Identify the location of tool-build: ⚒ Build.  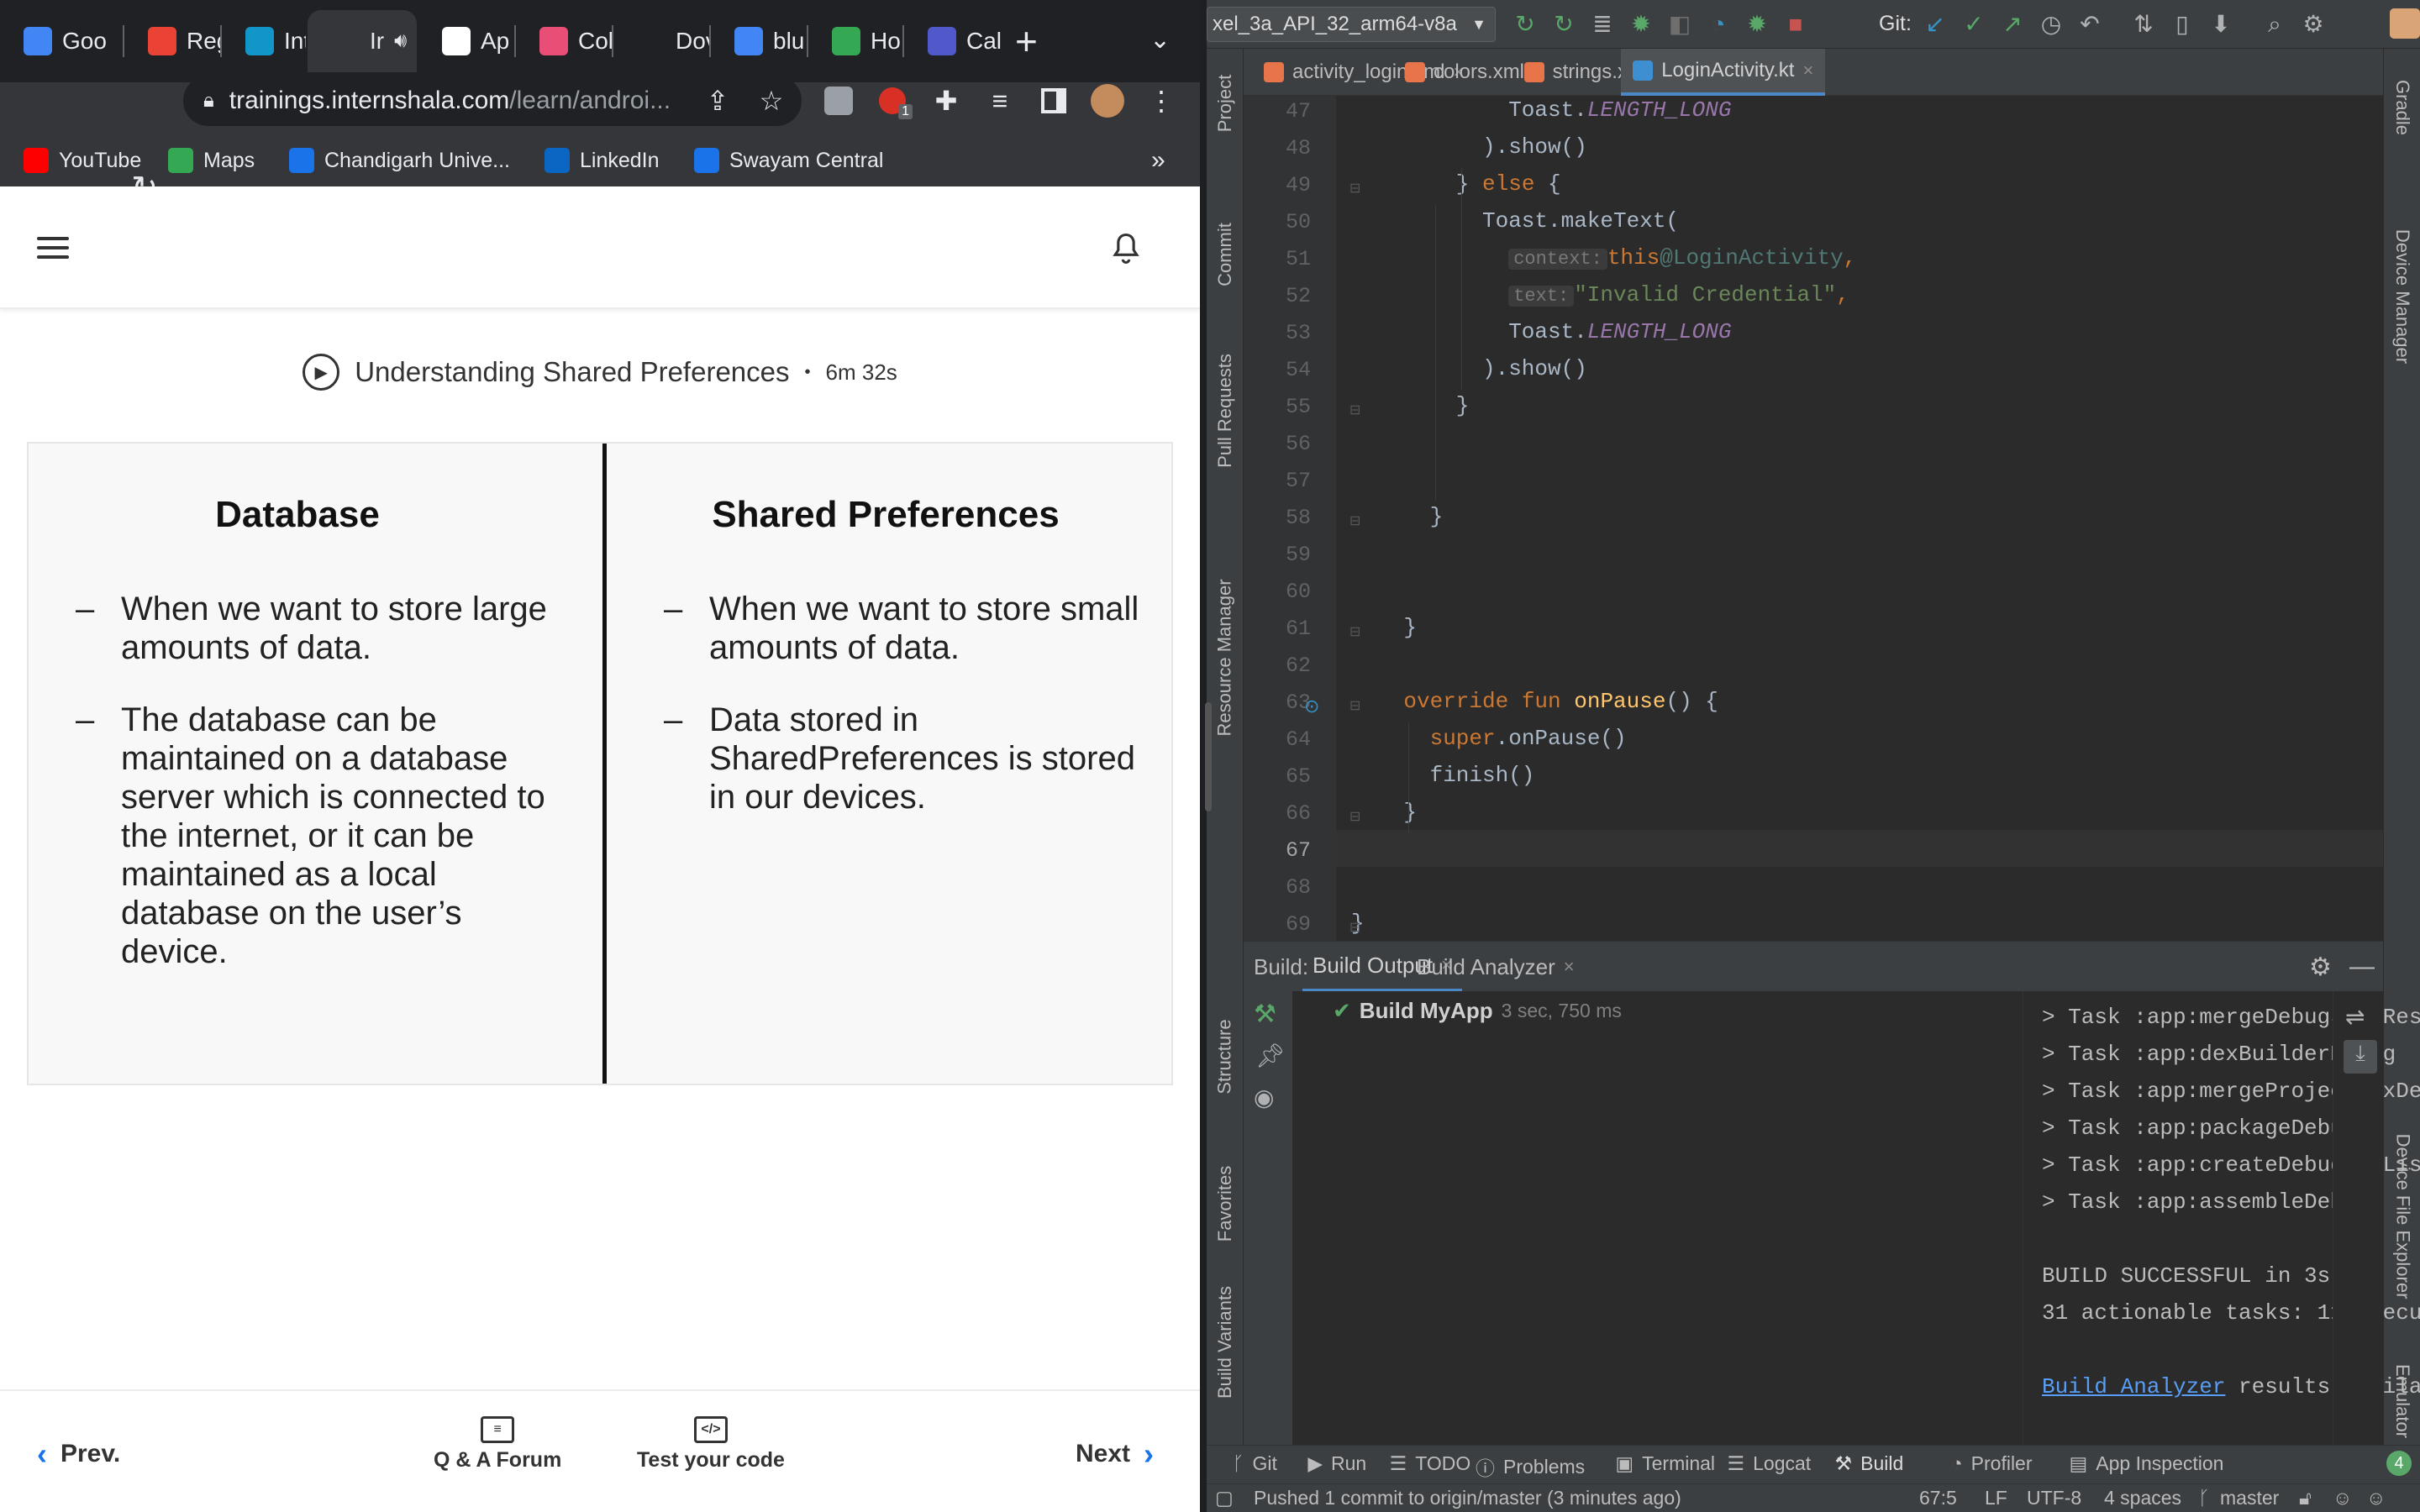
(1869, 1463).